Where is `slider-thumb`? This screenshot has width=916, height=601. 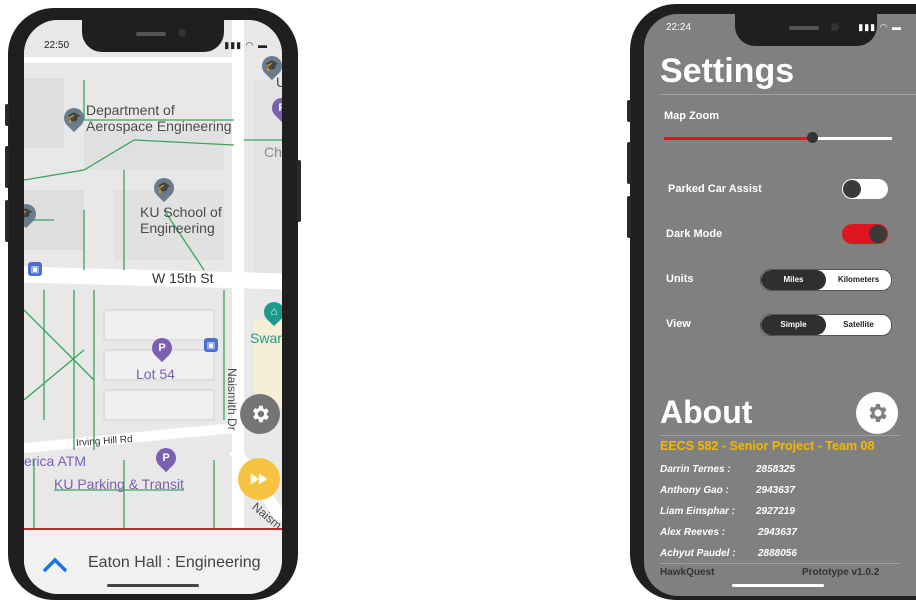
slider-thumb is located at coordinates (813, 137).